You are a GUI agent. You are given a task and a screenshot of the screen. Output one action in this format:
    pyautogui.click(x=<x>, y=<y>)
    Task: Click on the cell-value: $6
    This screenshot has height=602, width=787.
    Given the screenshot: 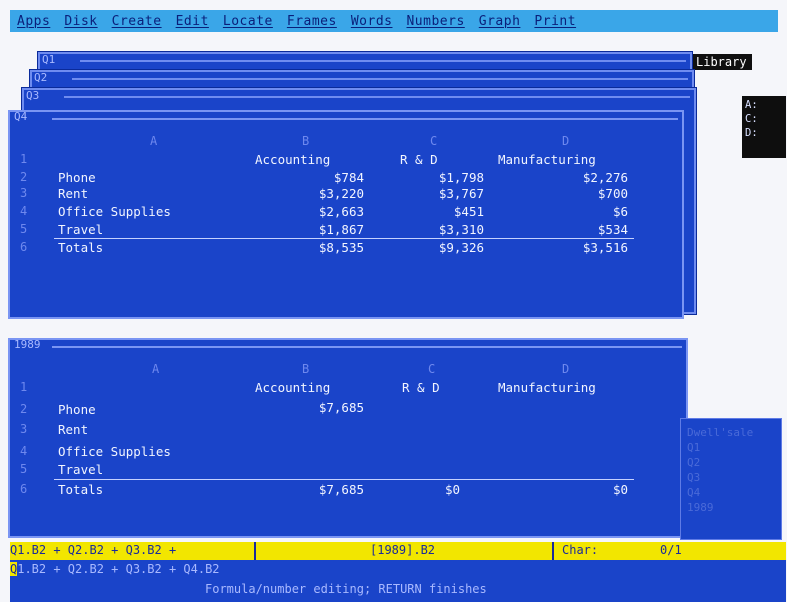 What is the action you would take?
    pyautogui.click(x=585, y=211)
    